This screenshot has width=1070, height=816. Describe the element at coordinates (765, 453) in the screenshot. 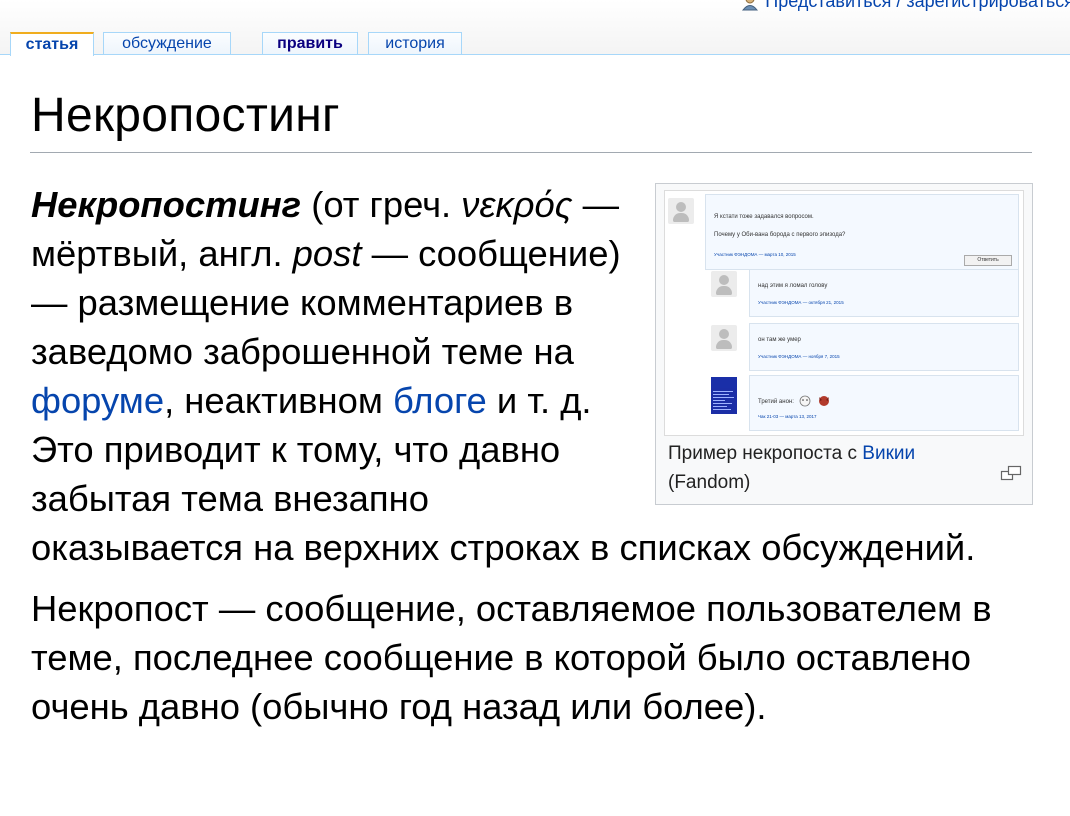

I see `caption-text: Пример некропоста с` at that location.